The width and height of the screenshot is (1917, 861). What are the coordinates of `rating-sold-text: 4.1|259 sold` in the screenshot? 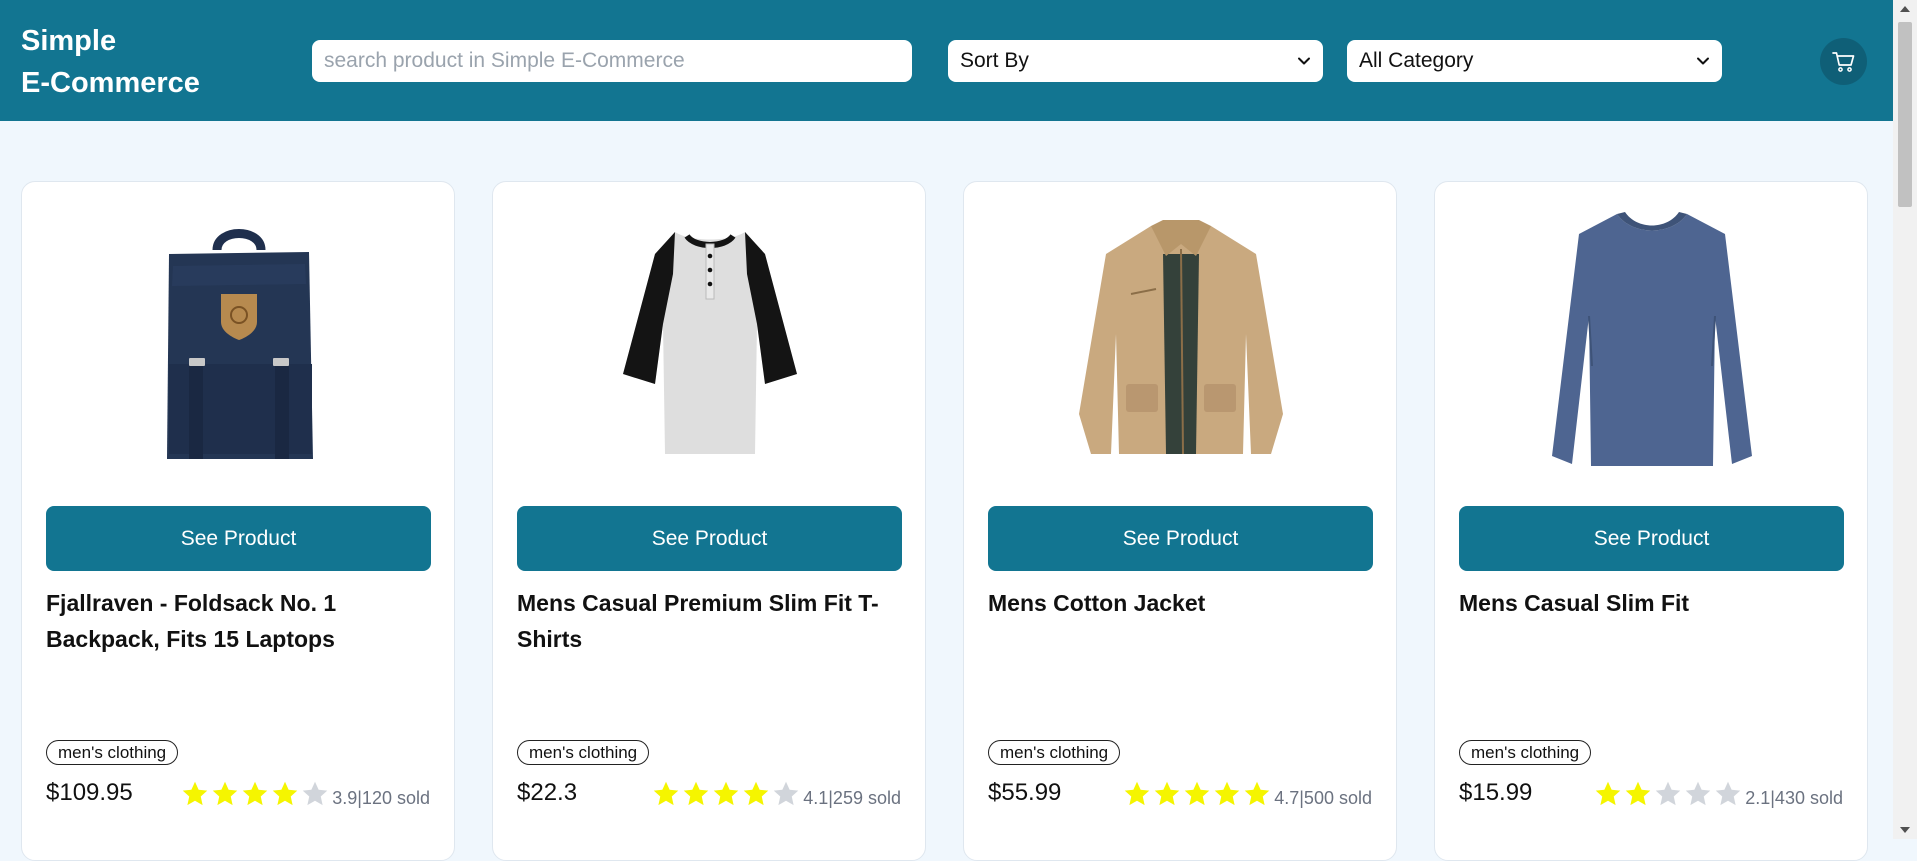 It's located at (852, 797).